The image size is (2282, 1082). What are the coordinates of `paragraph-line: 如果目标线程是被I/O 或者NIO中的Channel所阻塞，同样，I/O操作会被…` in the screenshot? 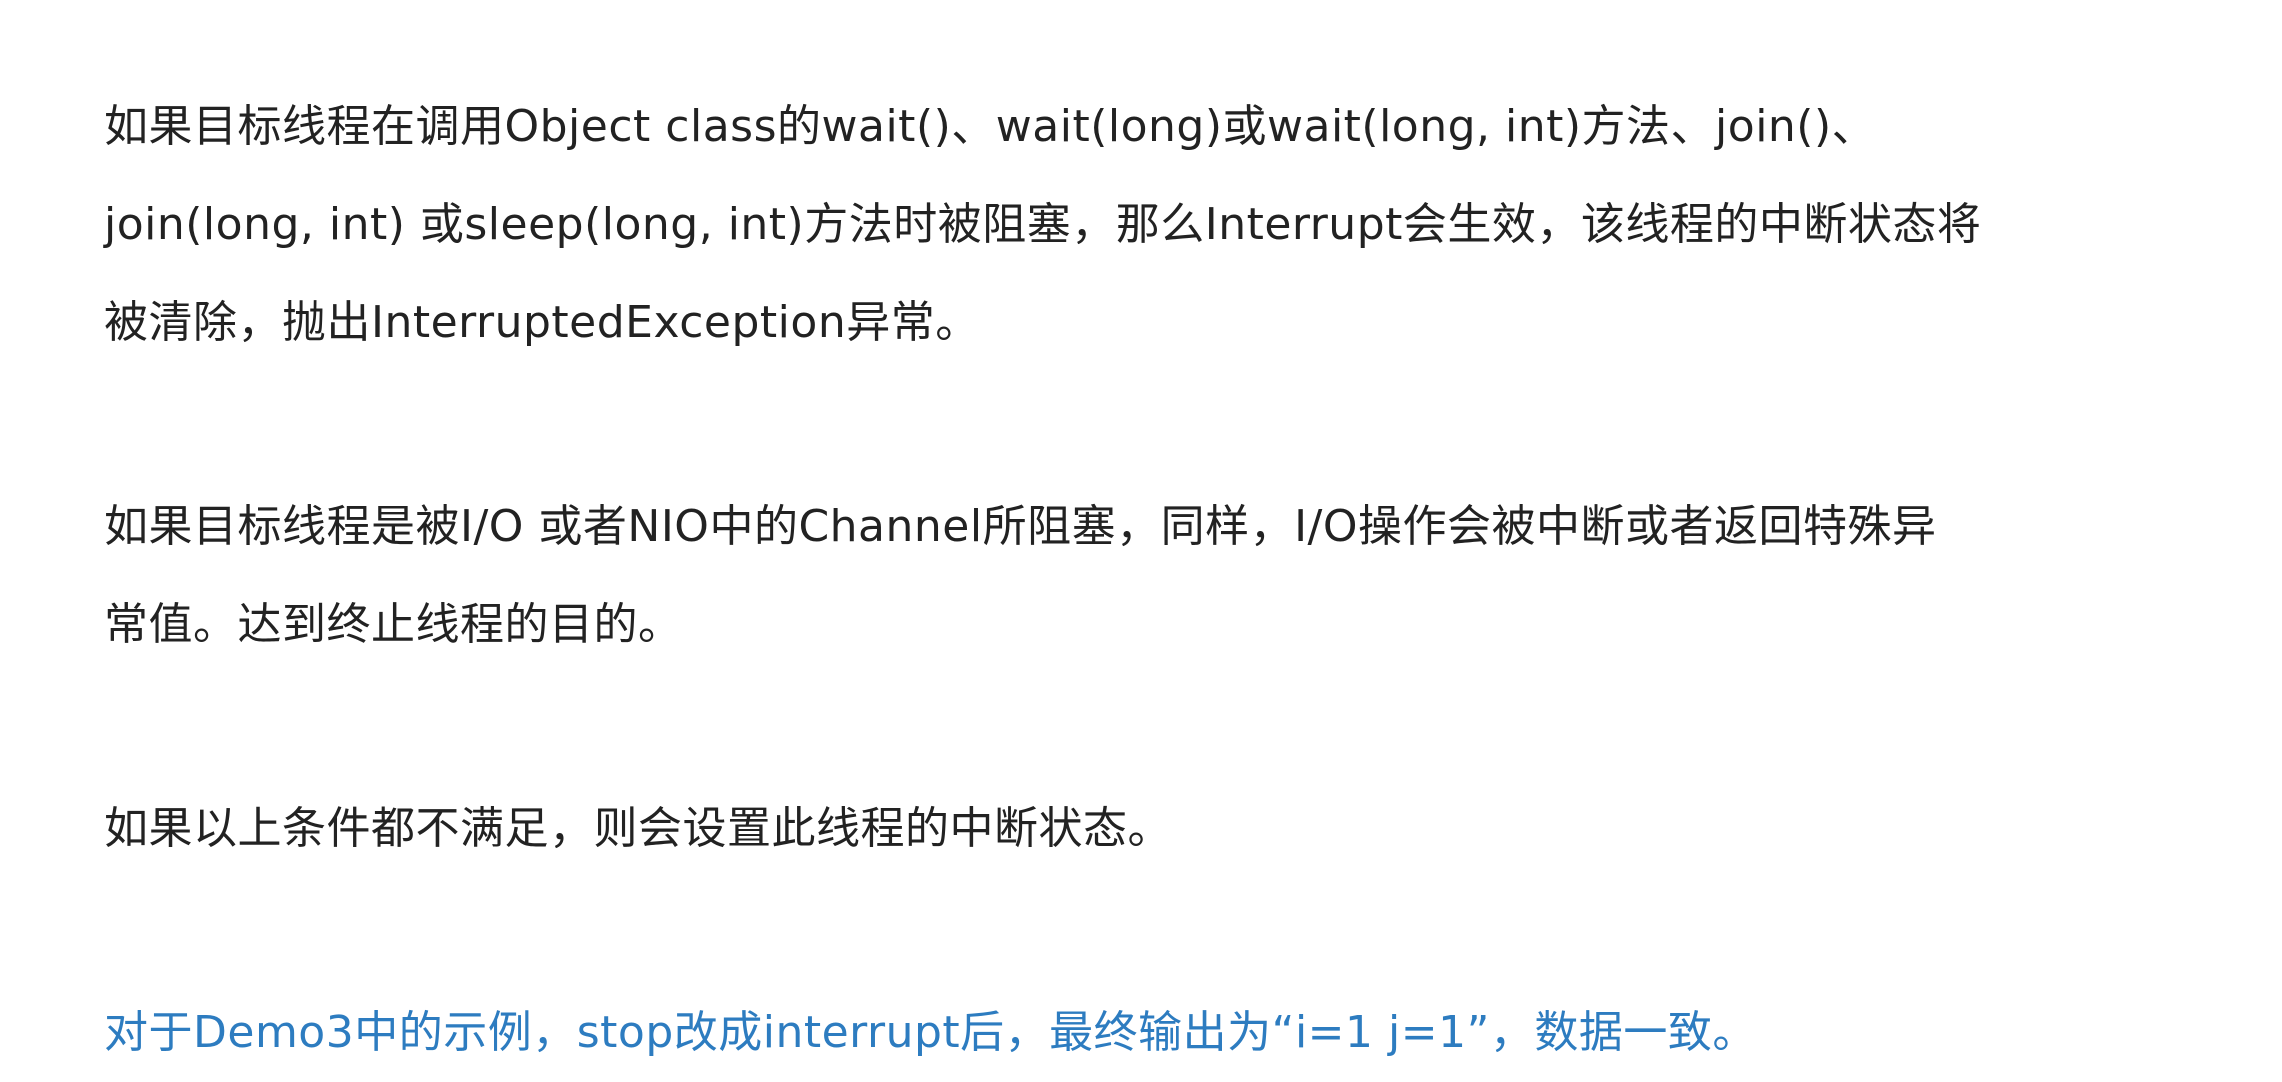 It's located at (1020, 526).